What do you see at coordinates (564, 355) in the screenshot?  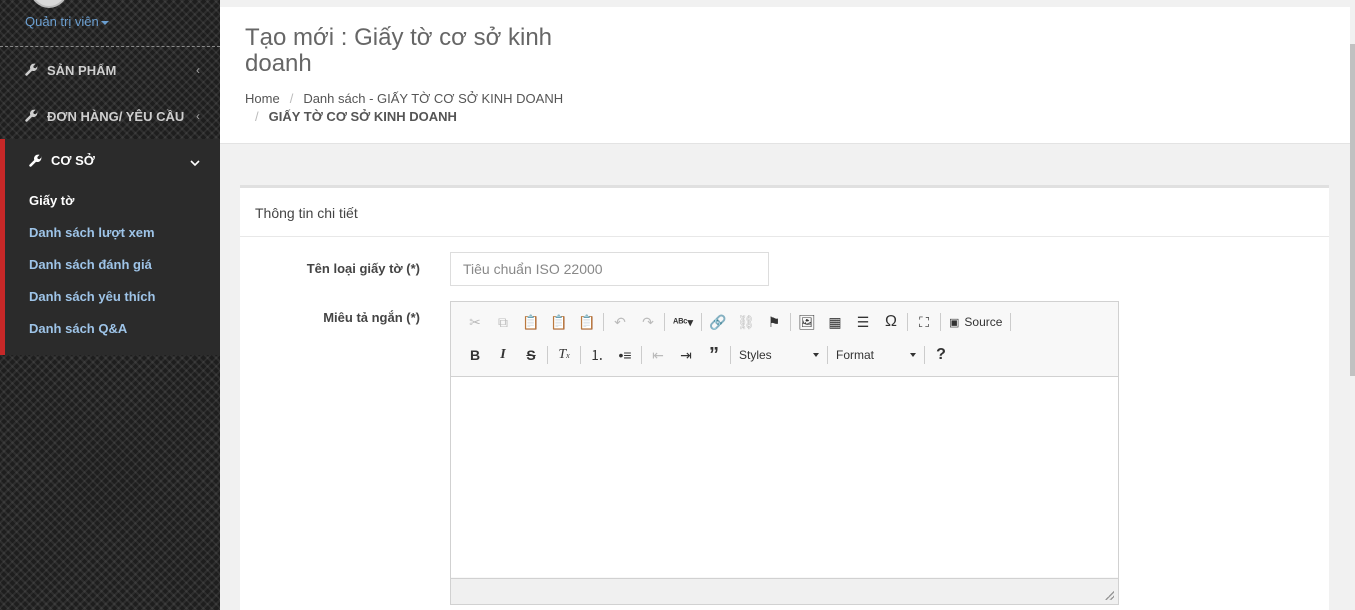 I see `remove-format-icon: Tx` at bounding box center [564, 355].